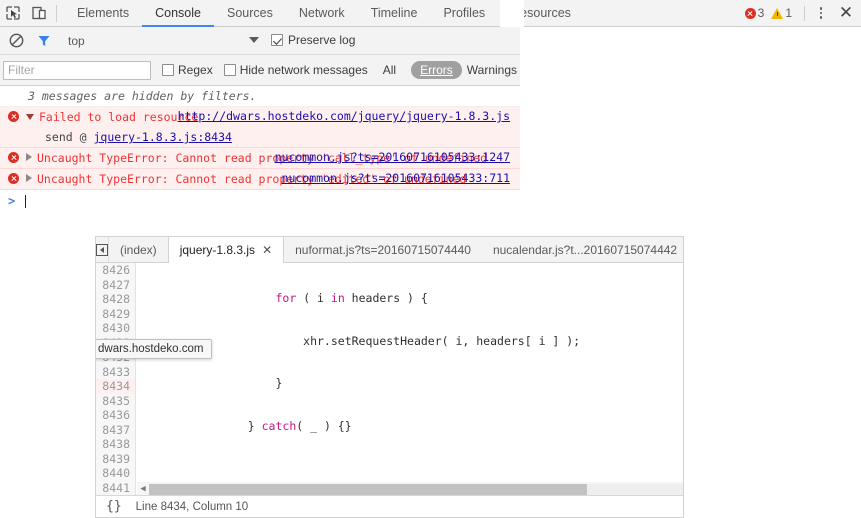 This screenshot has height=518, width=861. I want to click on toolbar-white-gap, so click(512, 13).